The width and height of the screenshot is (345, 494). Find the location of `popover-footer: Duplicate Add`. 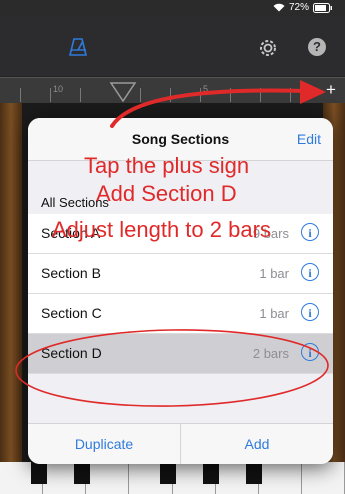

popover-footer: Duplicate Add is located at coordinates (180, 443).